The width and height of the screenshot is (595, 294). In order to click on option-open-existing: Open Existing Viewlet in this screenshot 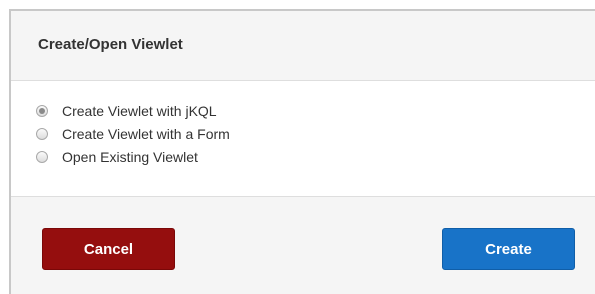, I will do `click(117, 157)`.